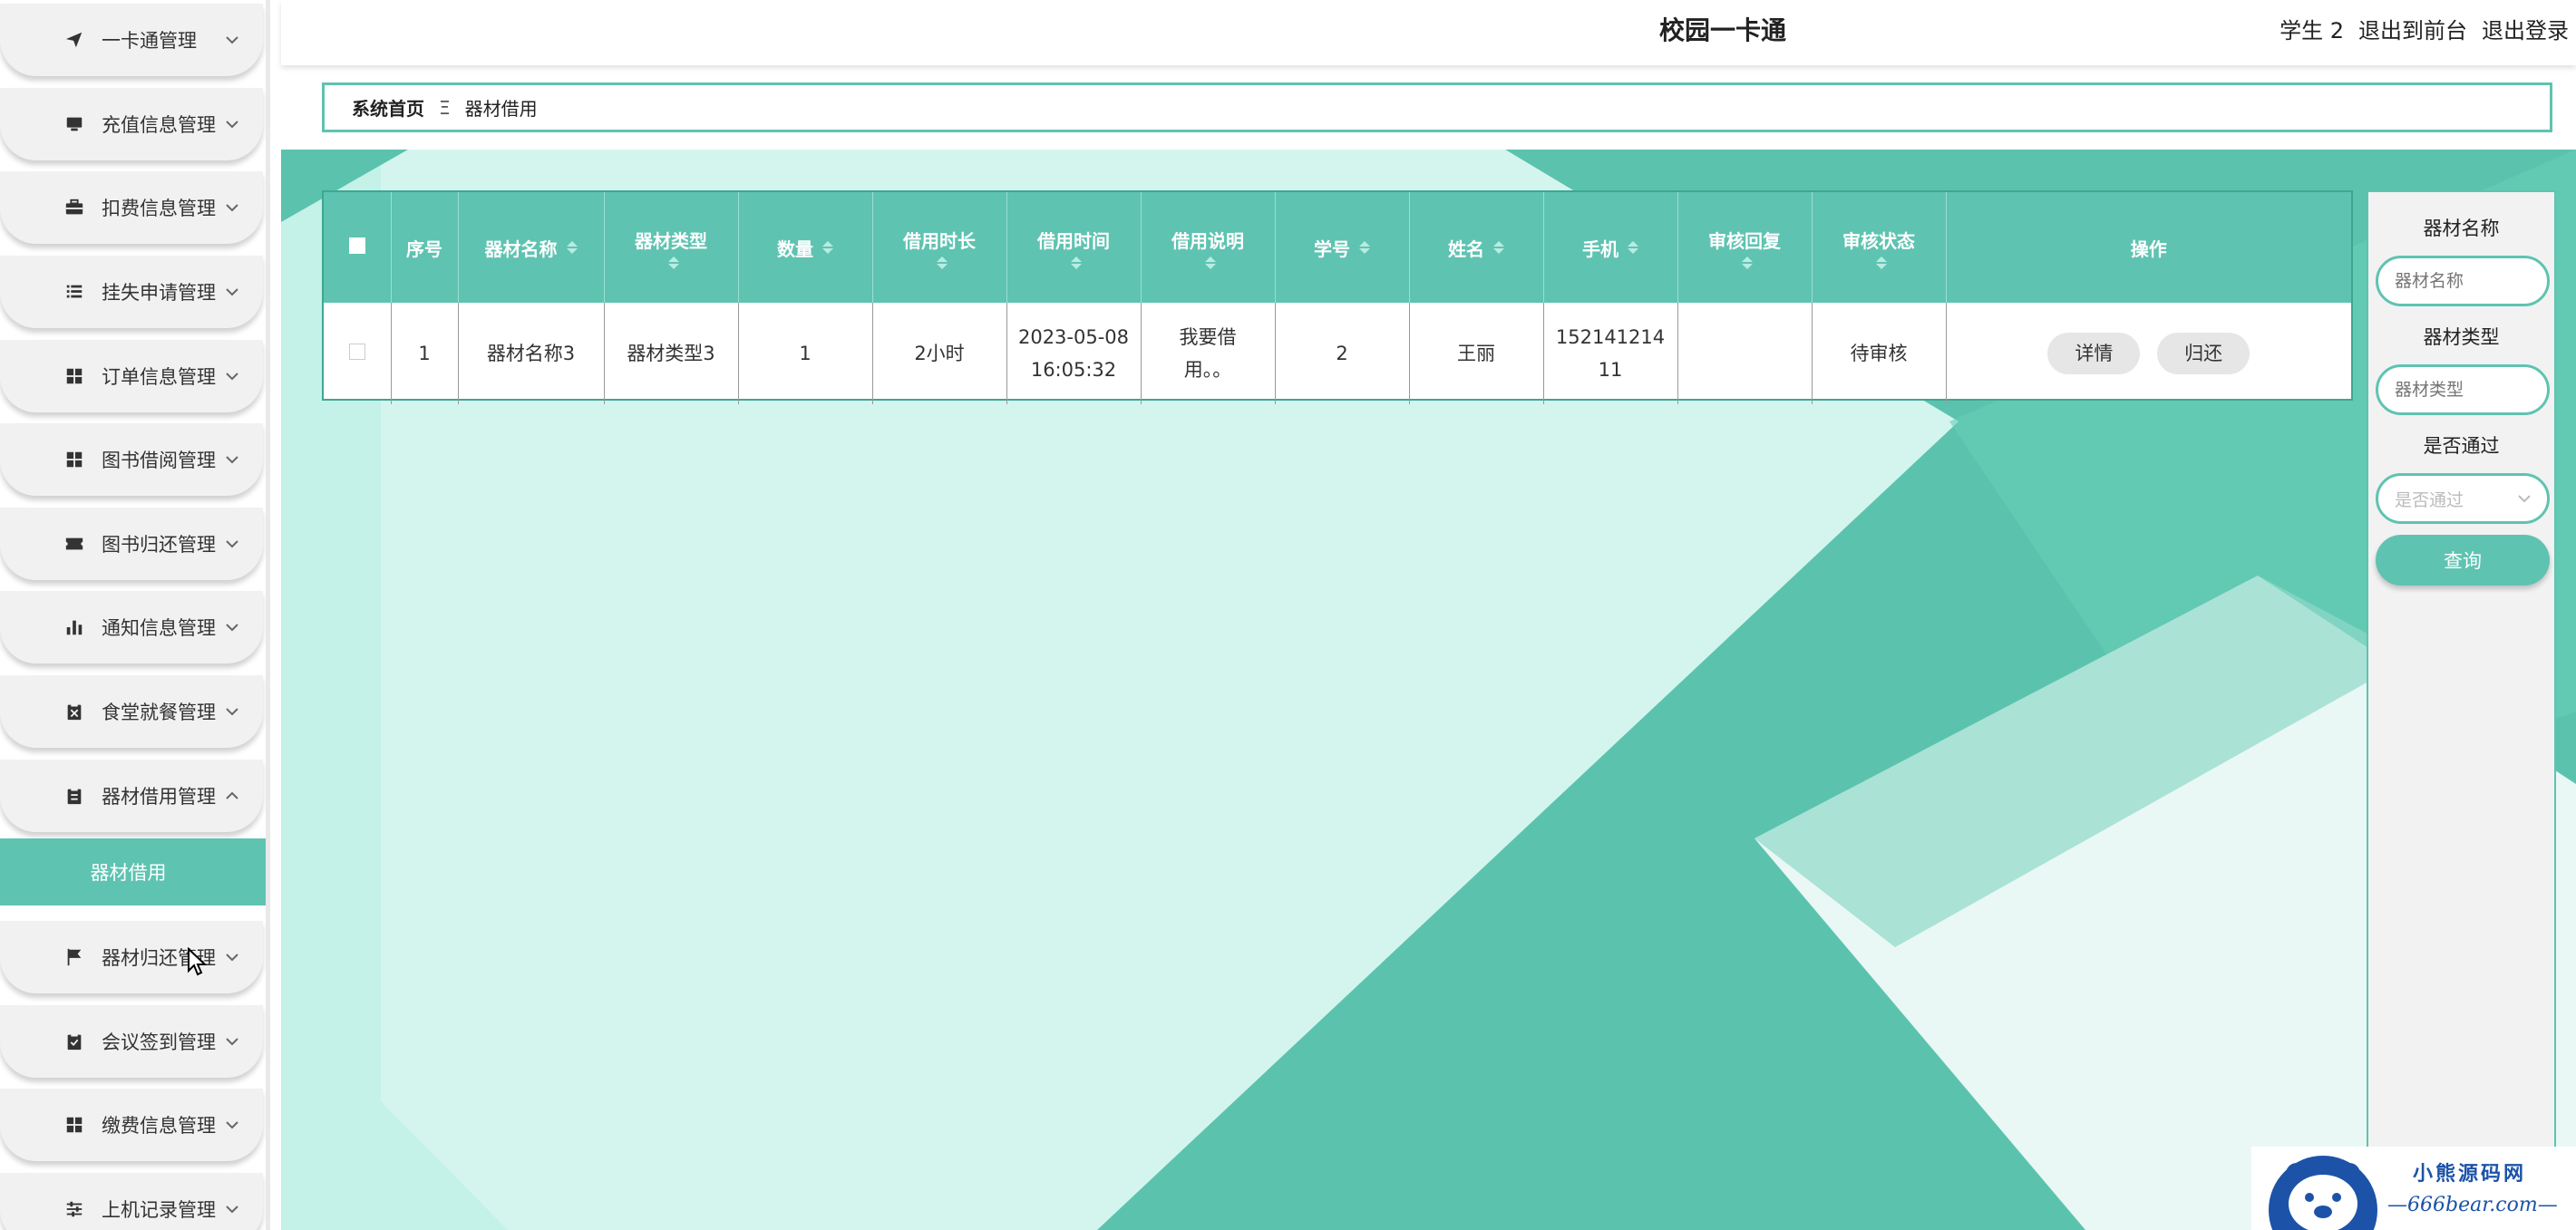 The height and width of the screenshot is (1230, 2576). What do you see at coordinates (74, 796) in the screenshot?
I see `clipboard-icon` at bounding box center [74, 796].